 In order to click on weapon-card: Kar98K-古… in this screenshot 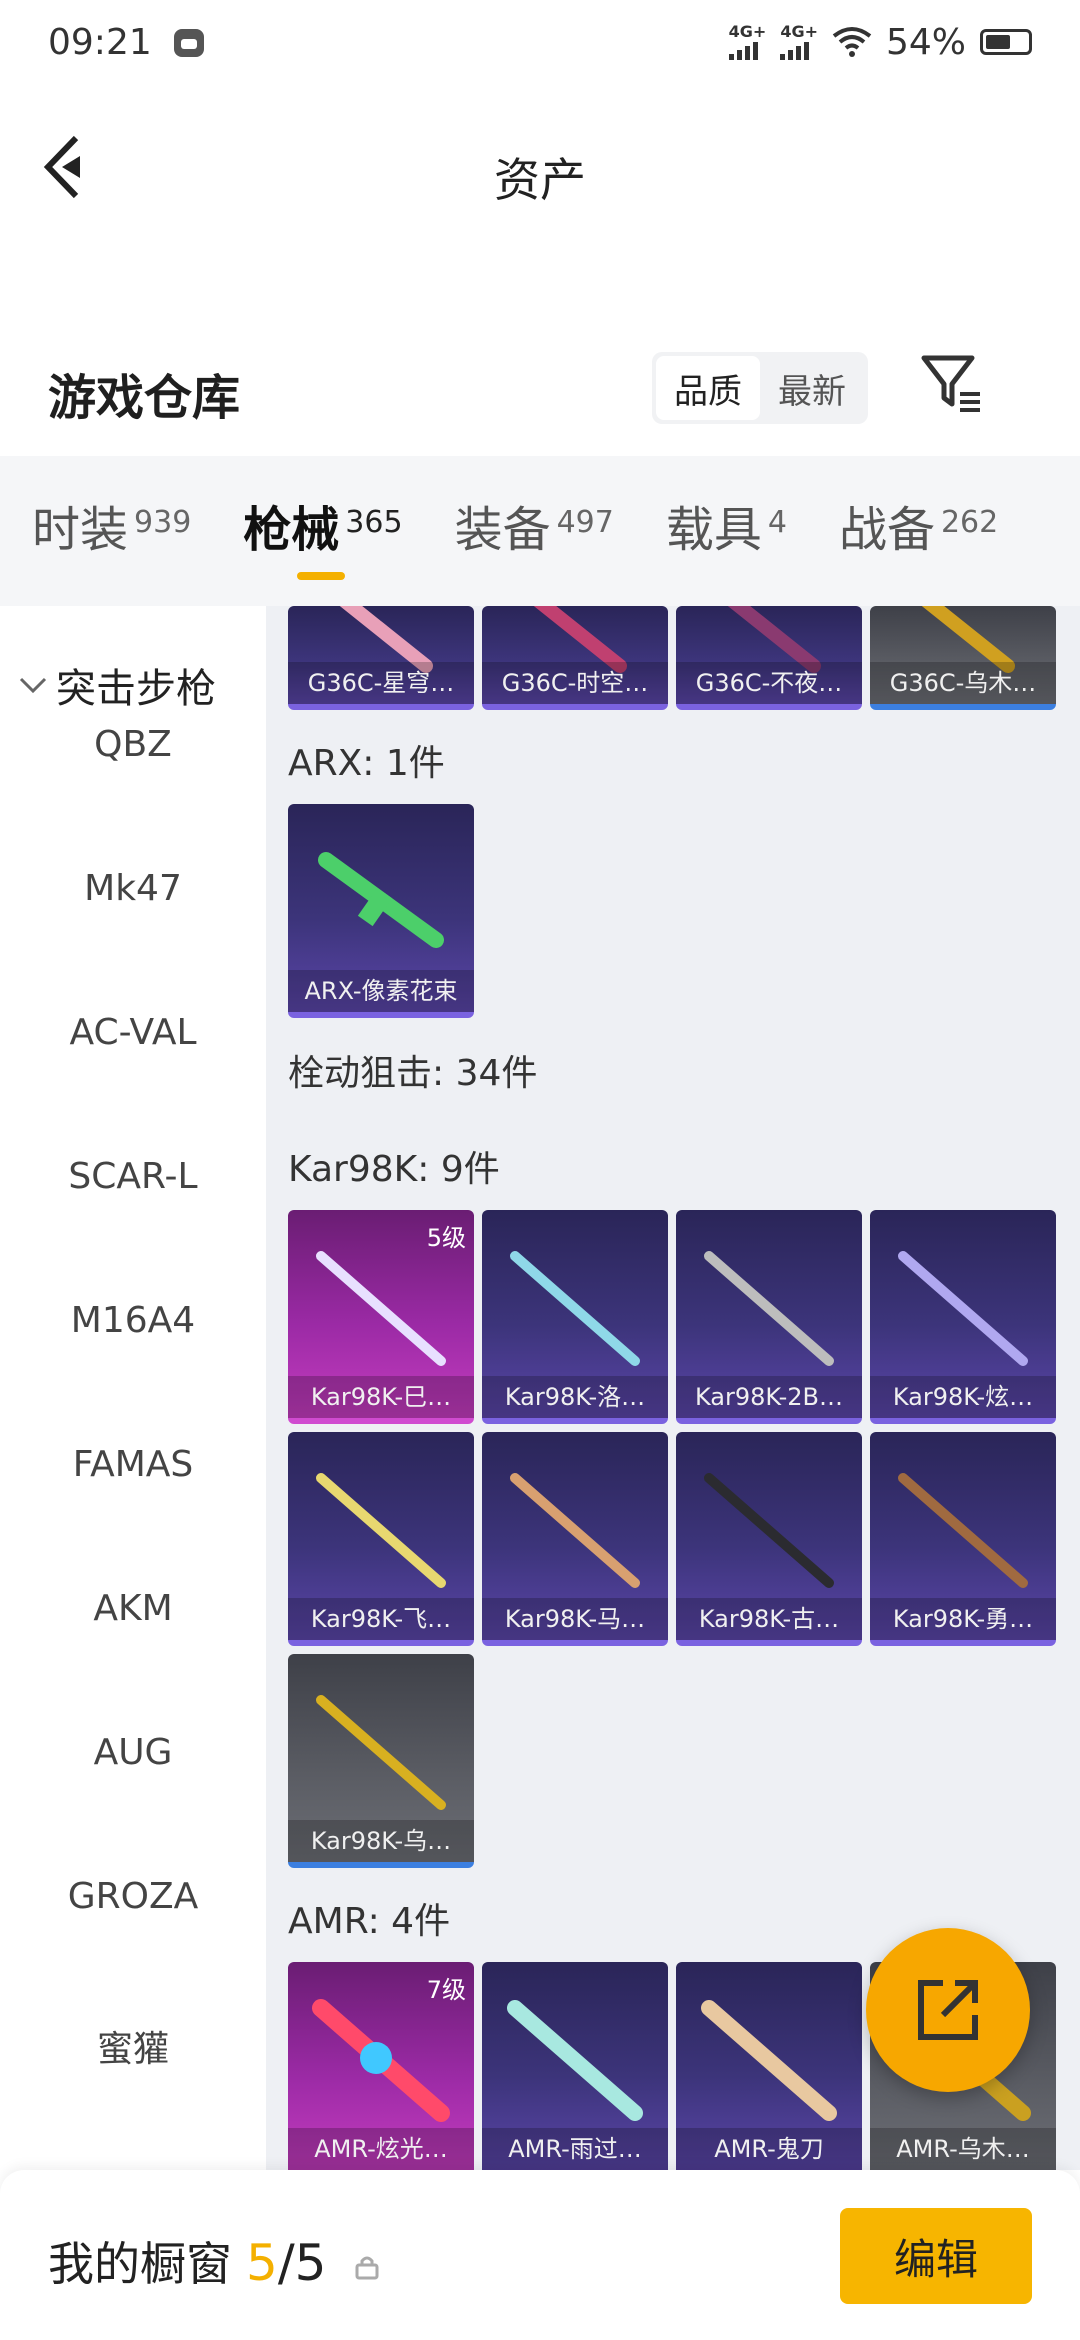, I will do `click(769, 1539)`.